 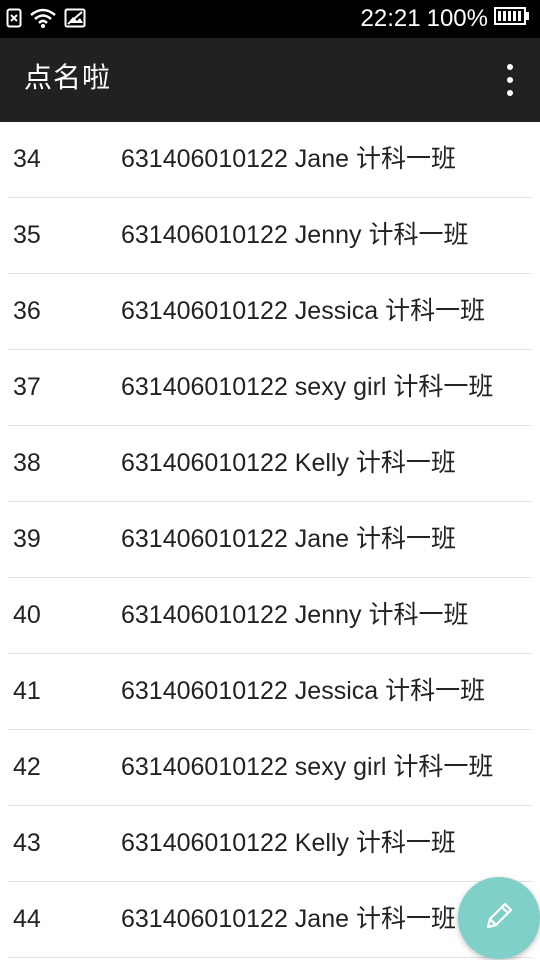 I want to click on list-item: 36 631406010122 Jessica 计科一班, so click(x=270, y=312).